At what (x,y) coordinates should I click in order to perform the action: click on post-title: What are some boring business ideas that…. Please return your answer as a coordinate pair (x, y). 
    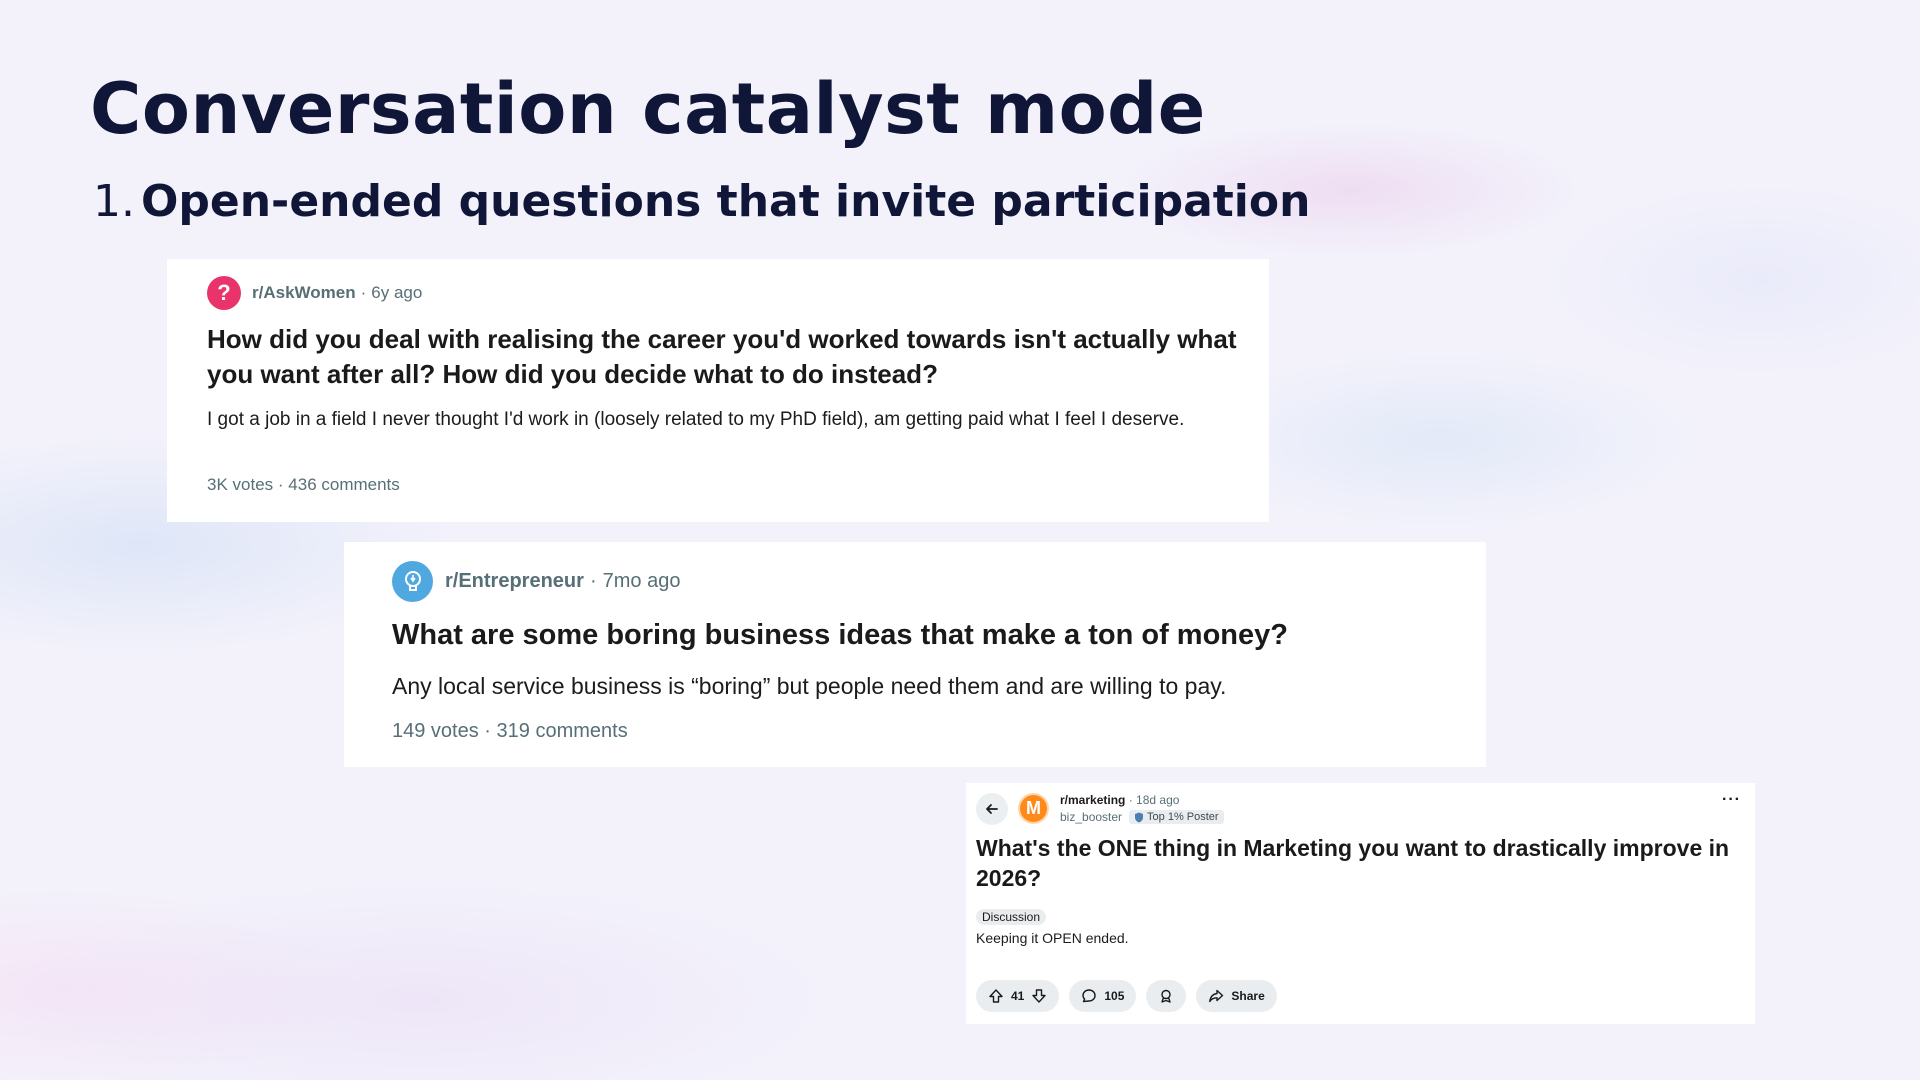
    Looking at the image, I should click on (840, 635).